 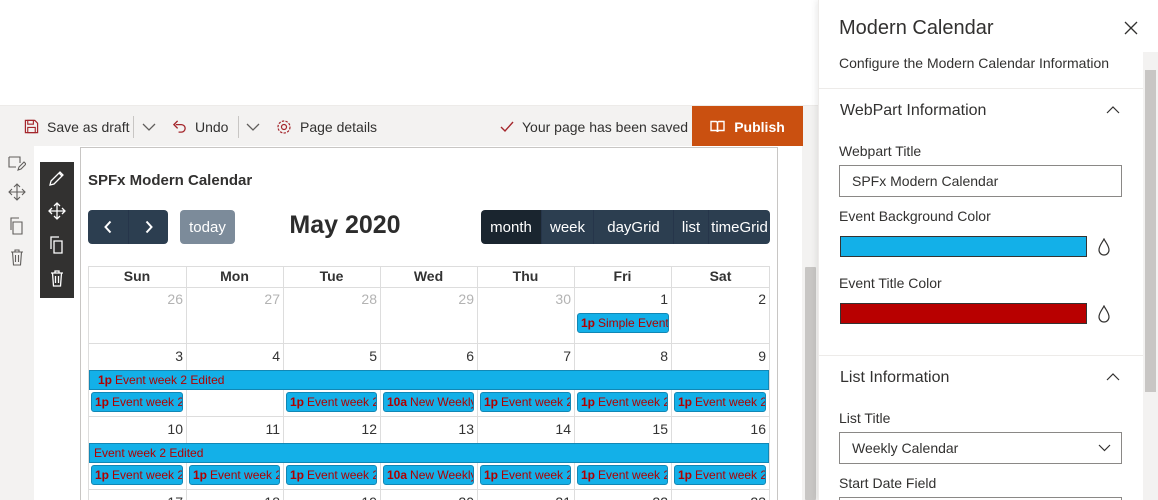 I want to click on day-number: 13, so click(x=427, y=429).